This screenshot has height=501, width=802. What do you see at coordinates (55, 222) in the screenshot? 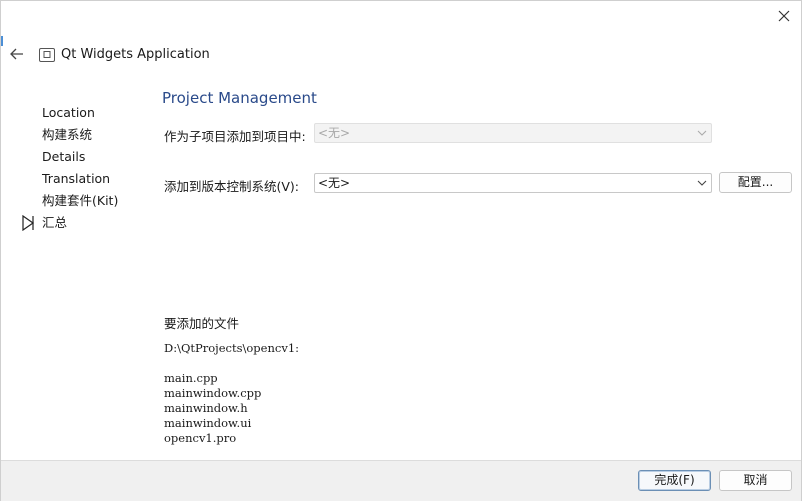
I see `sidebar-item-summary: 汇总` at bounding box center [55, 222].